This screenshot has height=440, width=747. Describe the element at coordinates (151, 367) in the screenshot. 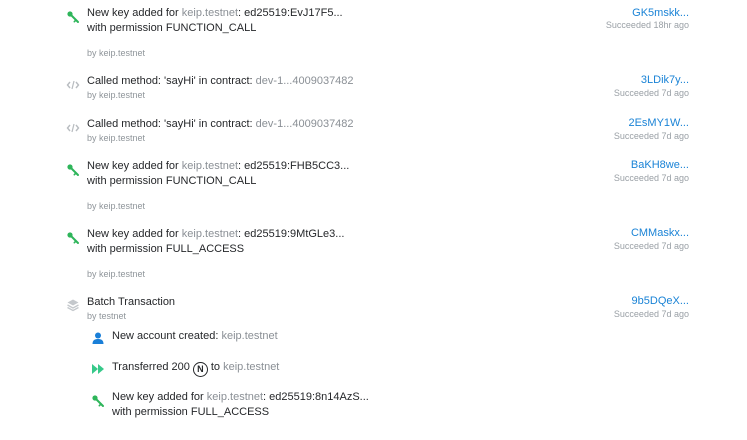

I see `action-text: Transferred 200` at that location.